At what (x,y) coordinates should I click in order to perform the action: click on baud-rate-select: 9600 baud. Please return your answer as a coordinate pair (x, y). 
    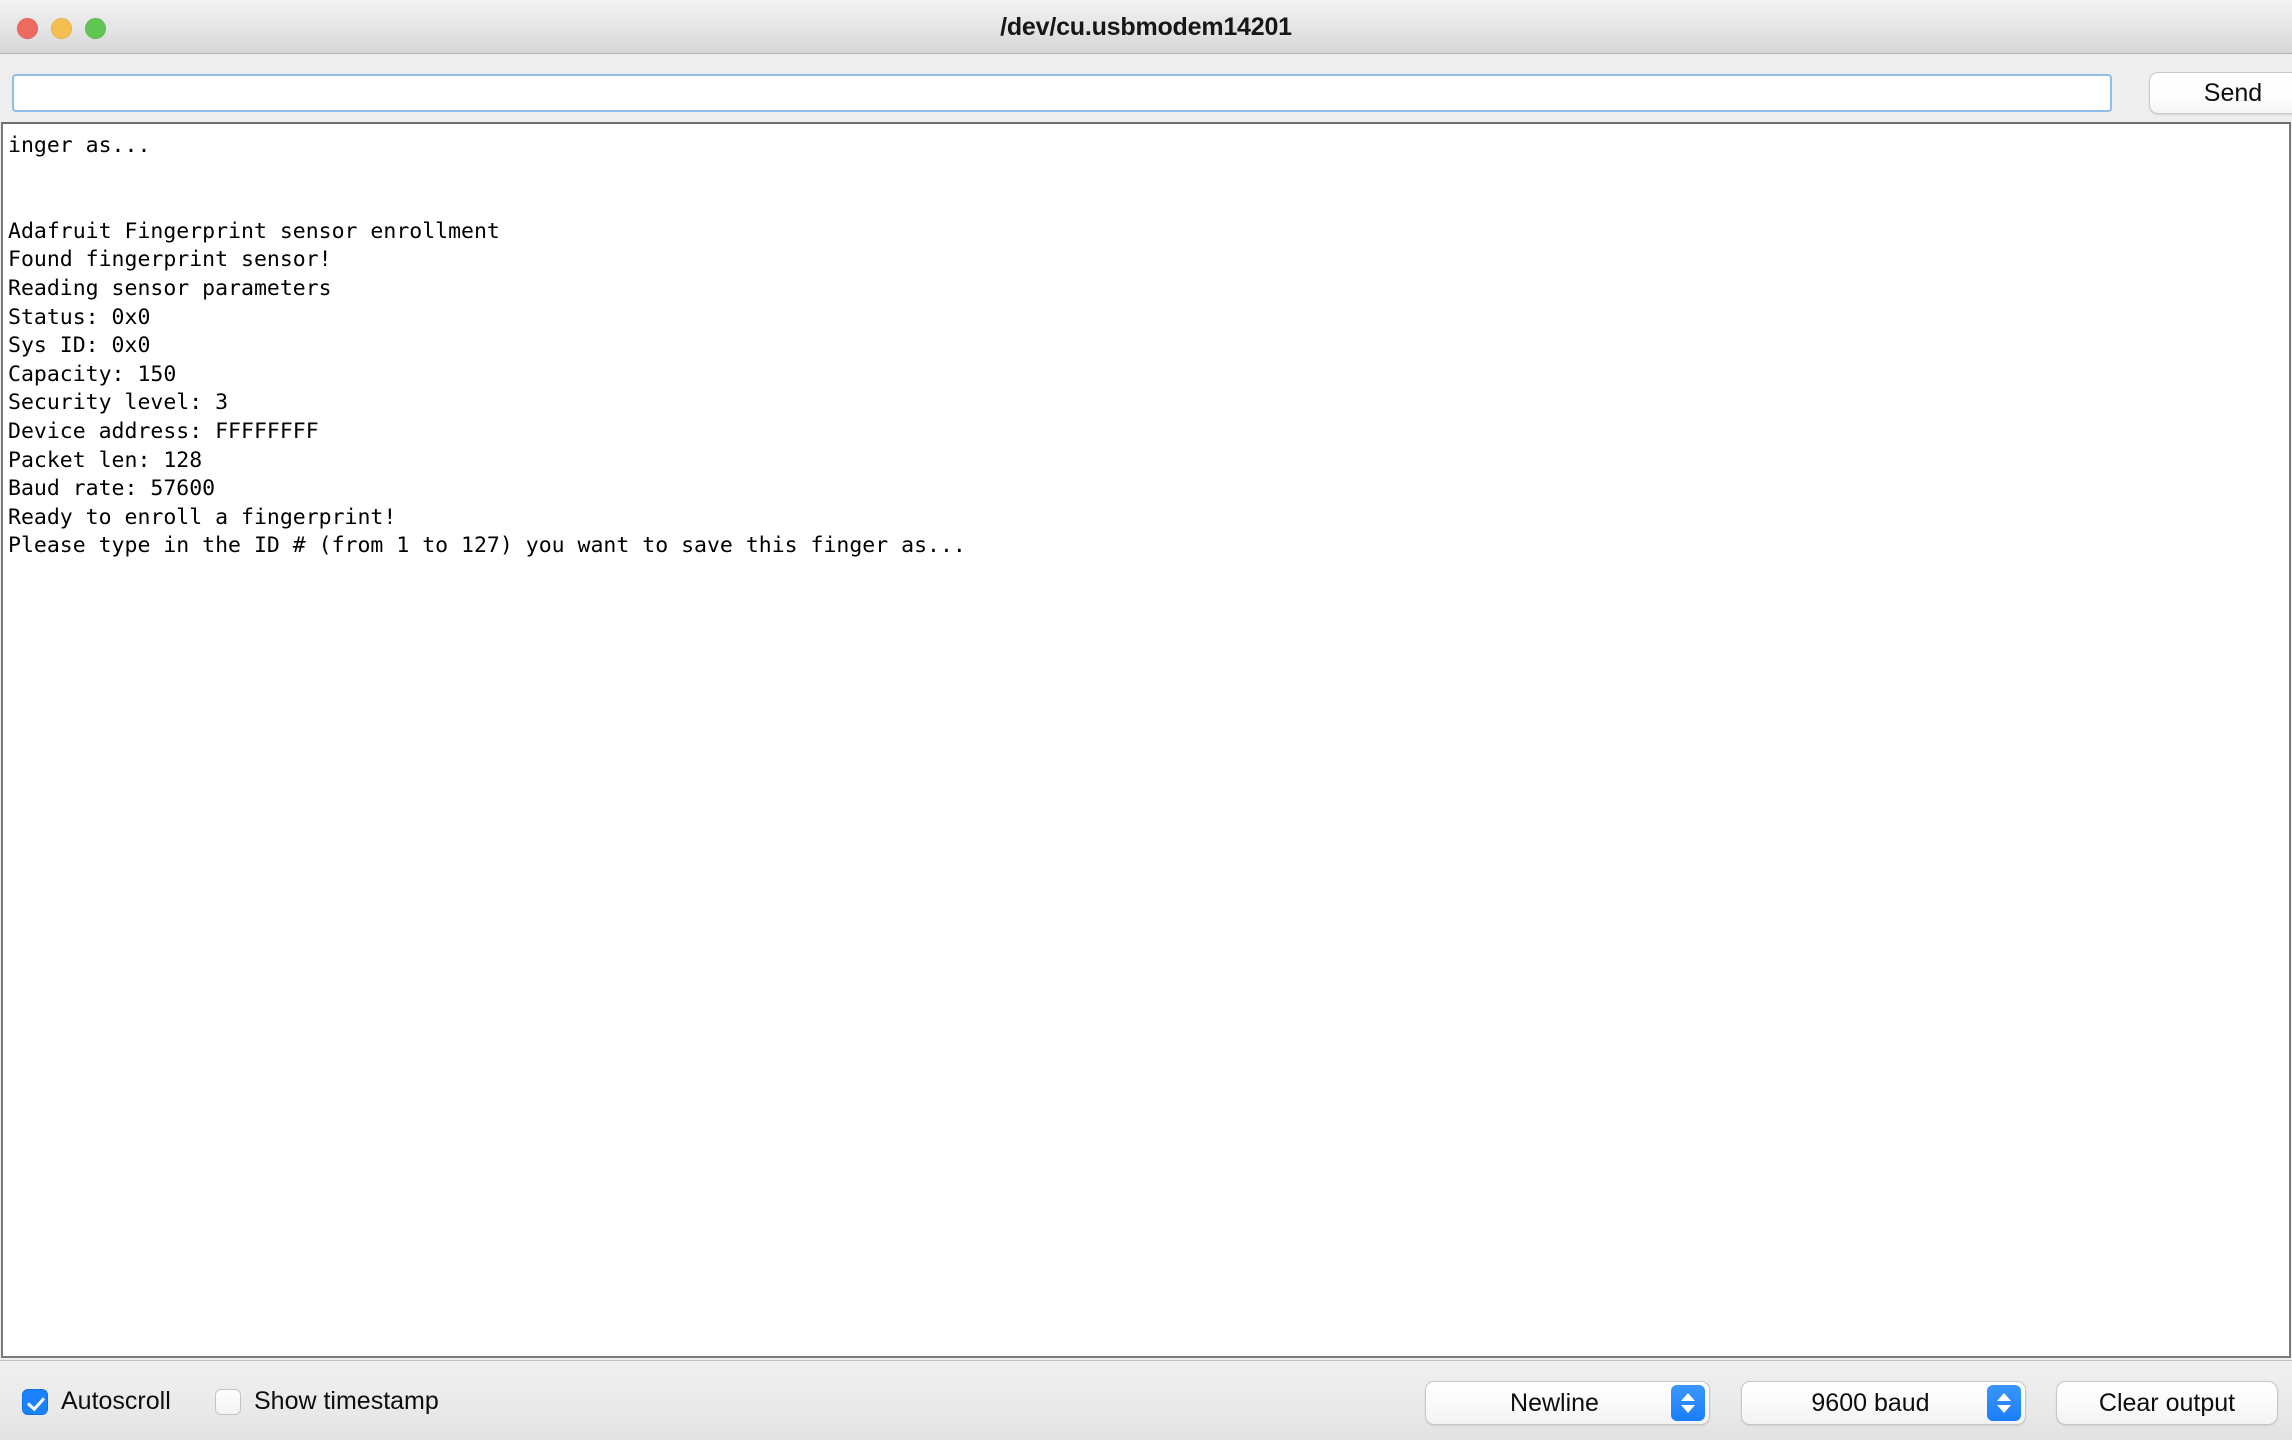
    Looking at the image, I should click on (1883, 1403).